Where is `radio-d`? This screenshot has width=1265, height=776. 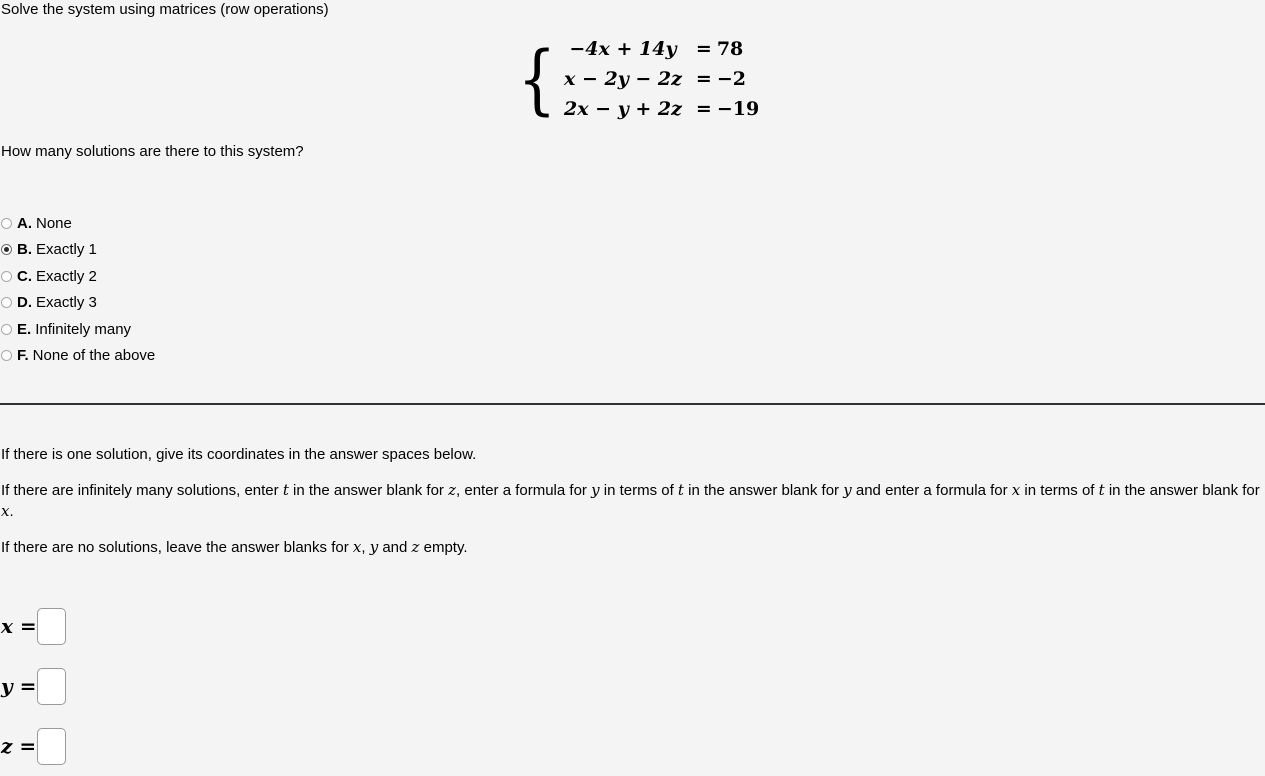
radio-d is located at coordinates (6, 303).